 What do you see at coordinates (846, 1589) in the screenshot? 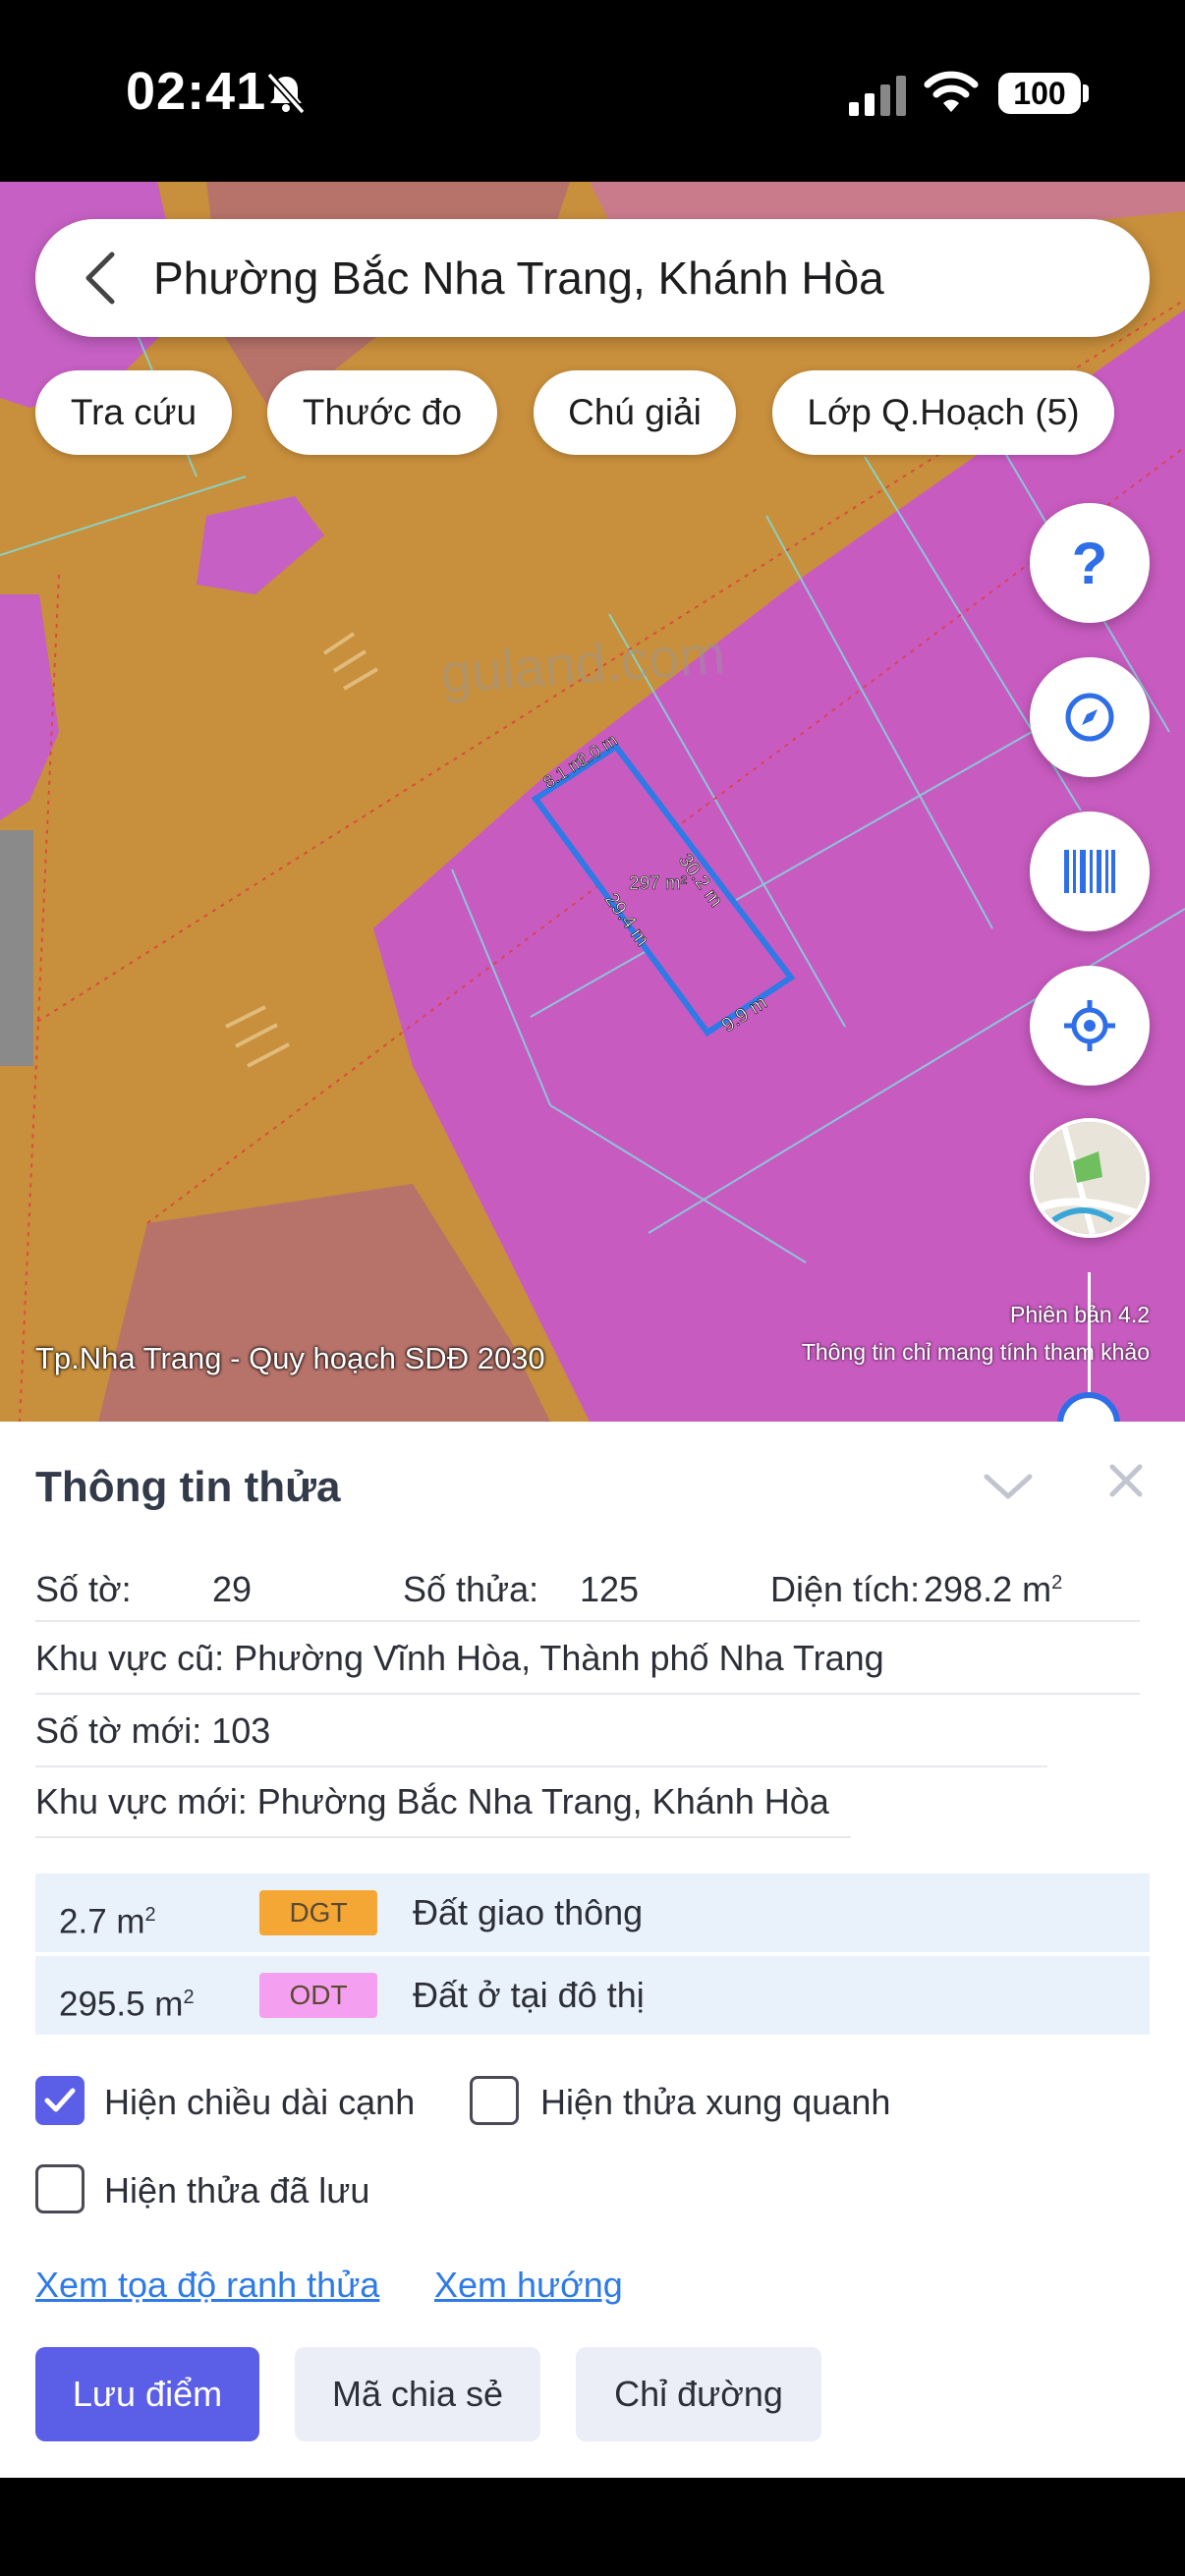
I see `dien-tich-label: Diện tích:` at bounding box center [846, 1589].